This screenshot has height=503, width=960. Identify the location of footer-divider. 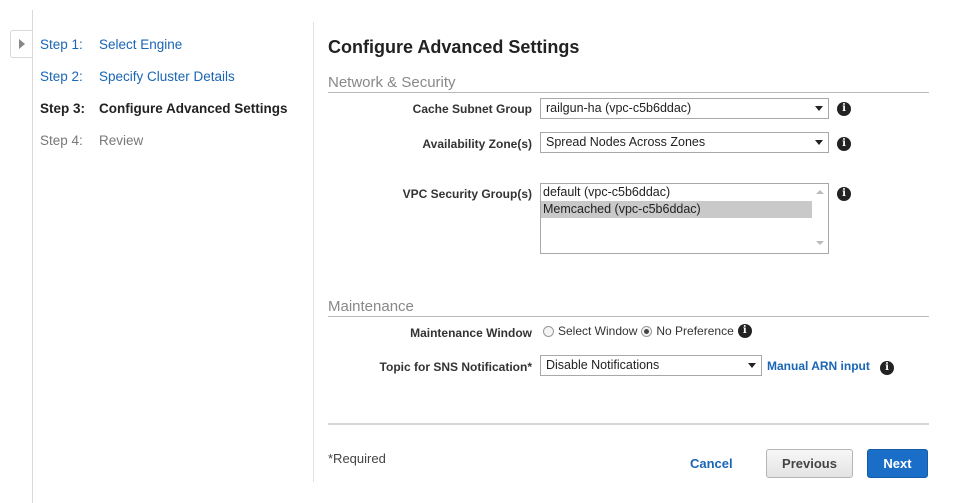
(628, 424).